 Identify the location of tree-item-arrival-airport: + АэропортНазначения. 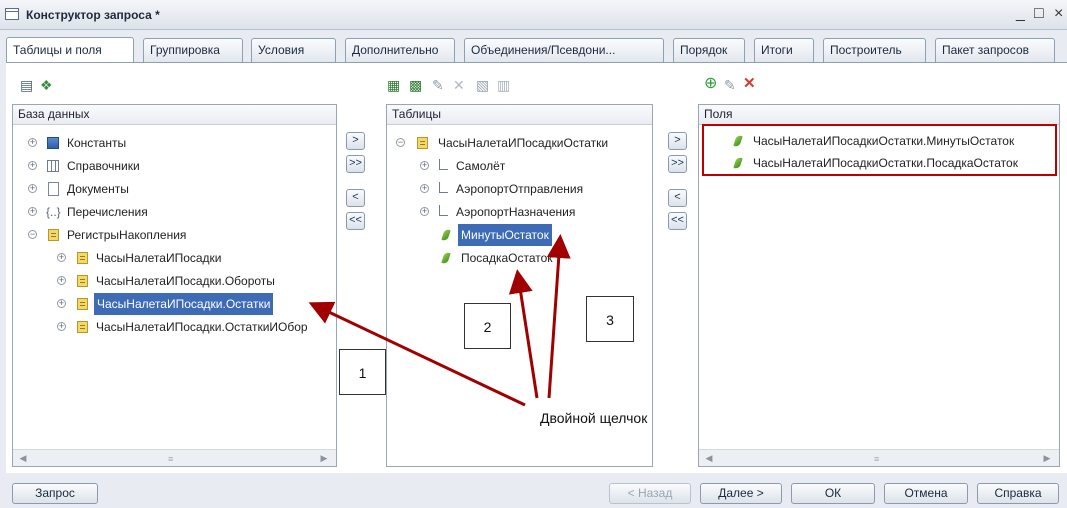
(518, 212).